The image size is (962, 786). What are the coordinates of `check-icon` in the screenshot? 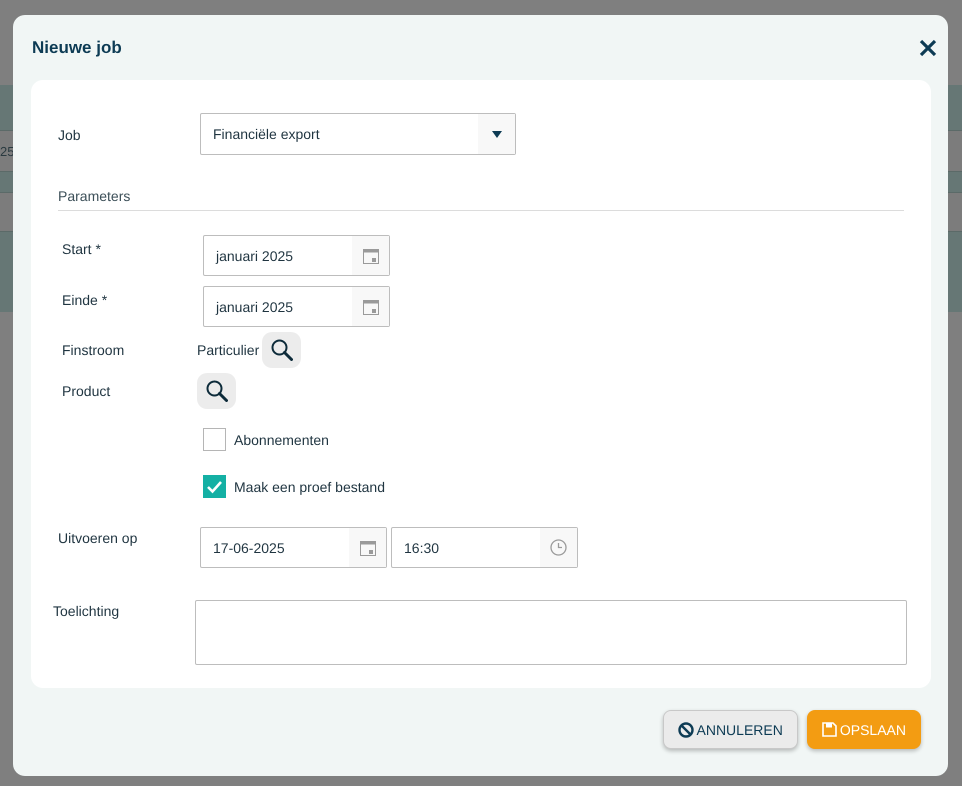 It's located at (214, 487).